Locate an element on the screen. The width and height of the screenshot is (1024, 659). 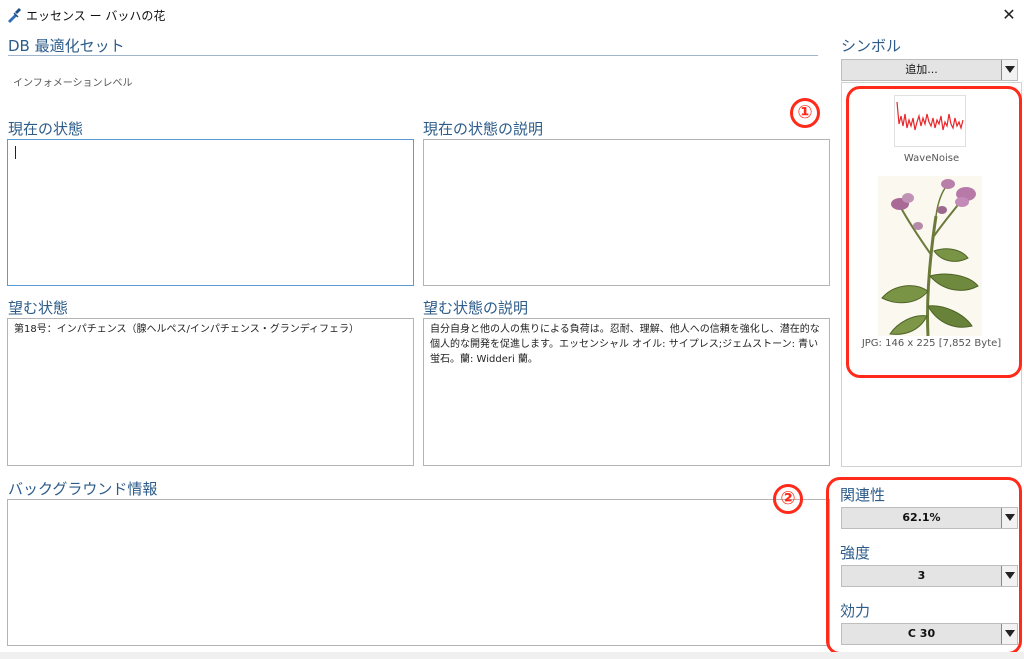
potency-dropdown: C 30 is located at coordinates (929, 634).